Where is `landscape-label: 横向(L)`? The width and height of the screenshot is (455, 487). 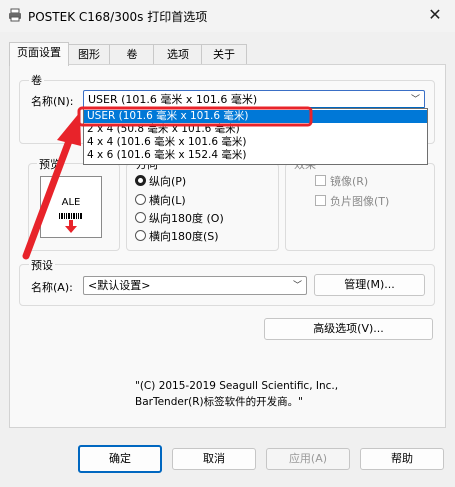
landscape-label: 横向(L) is located at coordinates (167, 200).